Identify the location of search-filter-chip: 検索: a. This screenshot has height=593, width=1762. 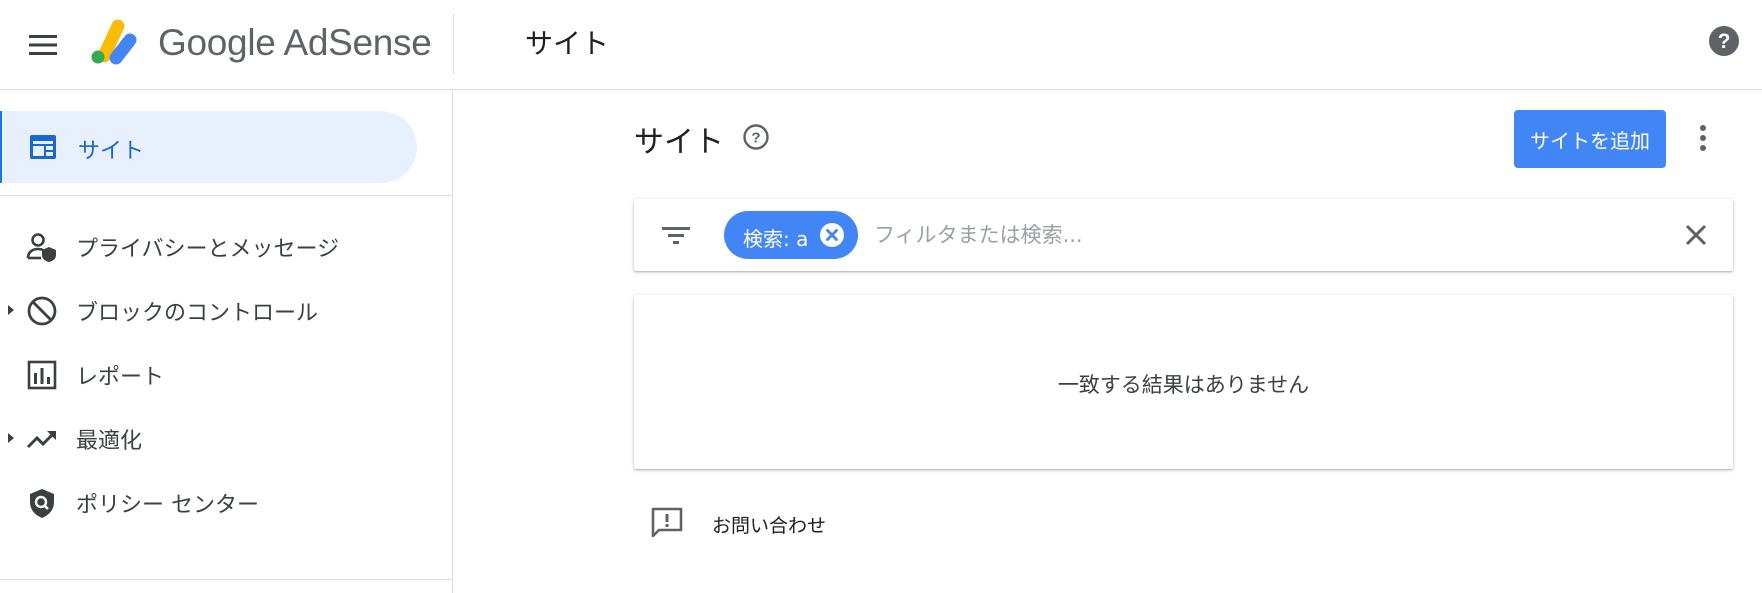
(791, 235).